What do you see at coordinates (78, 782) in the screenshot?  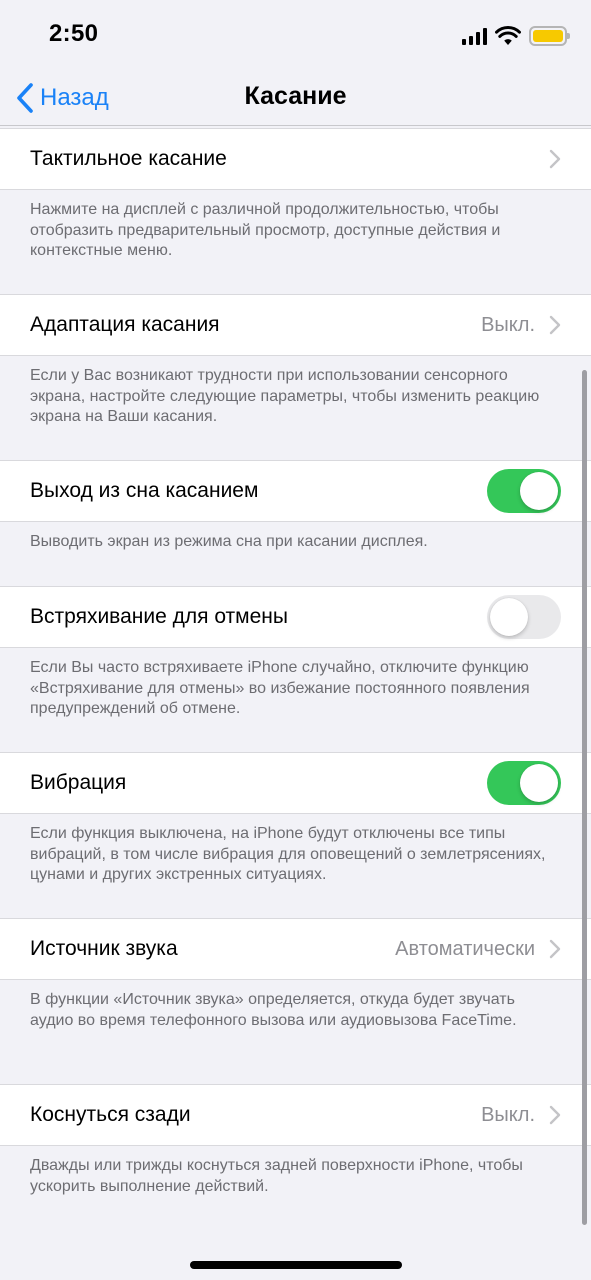 I see `row-label: Вибрация` at bounding box center [78, 782].